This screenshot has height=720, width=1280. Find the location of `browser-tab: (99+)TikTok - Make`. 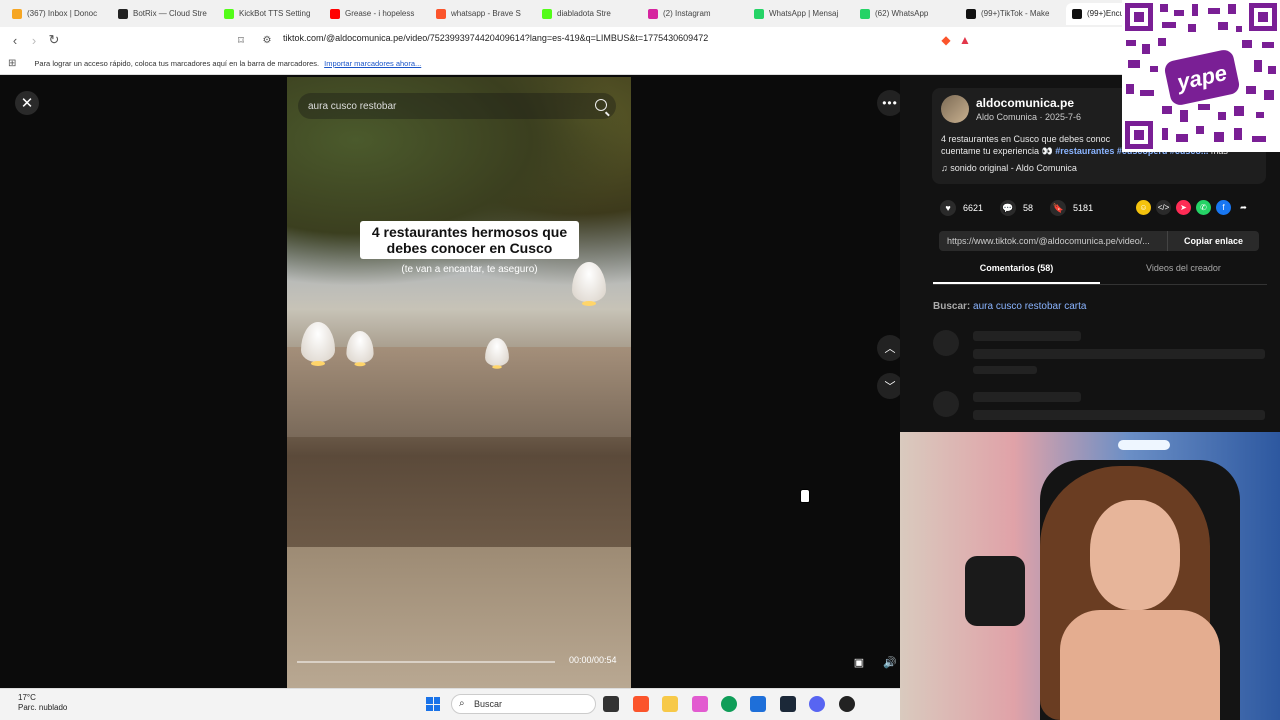

browser-tab: (99+)TikTok - Make is located at coordinates (1012, 14).